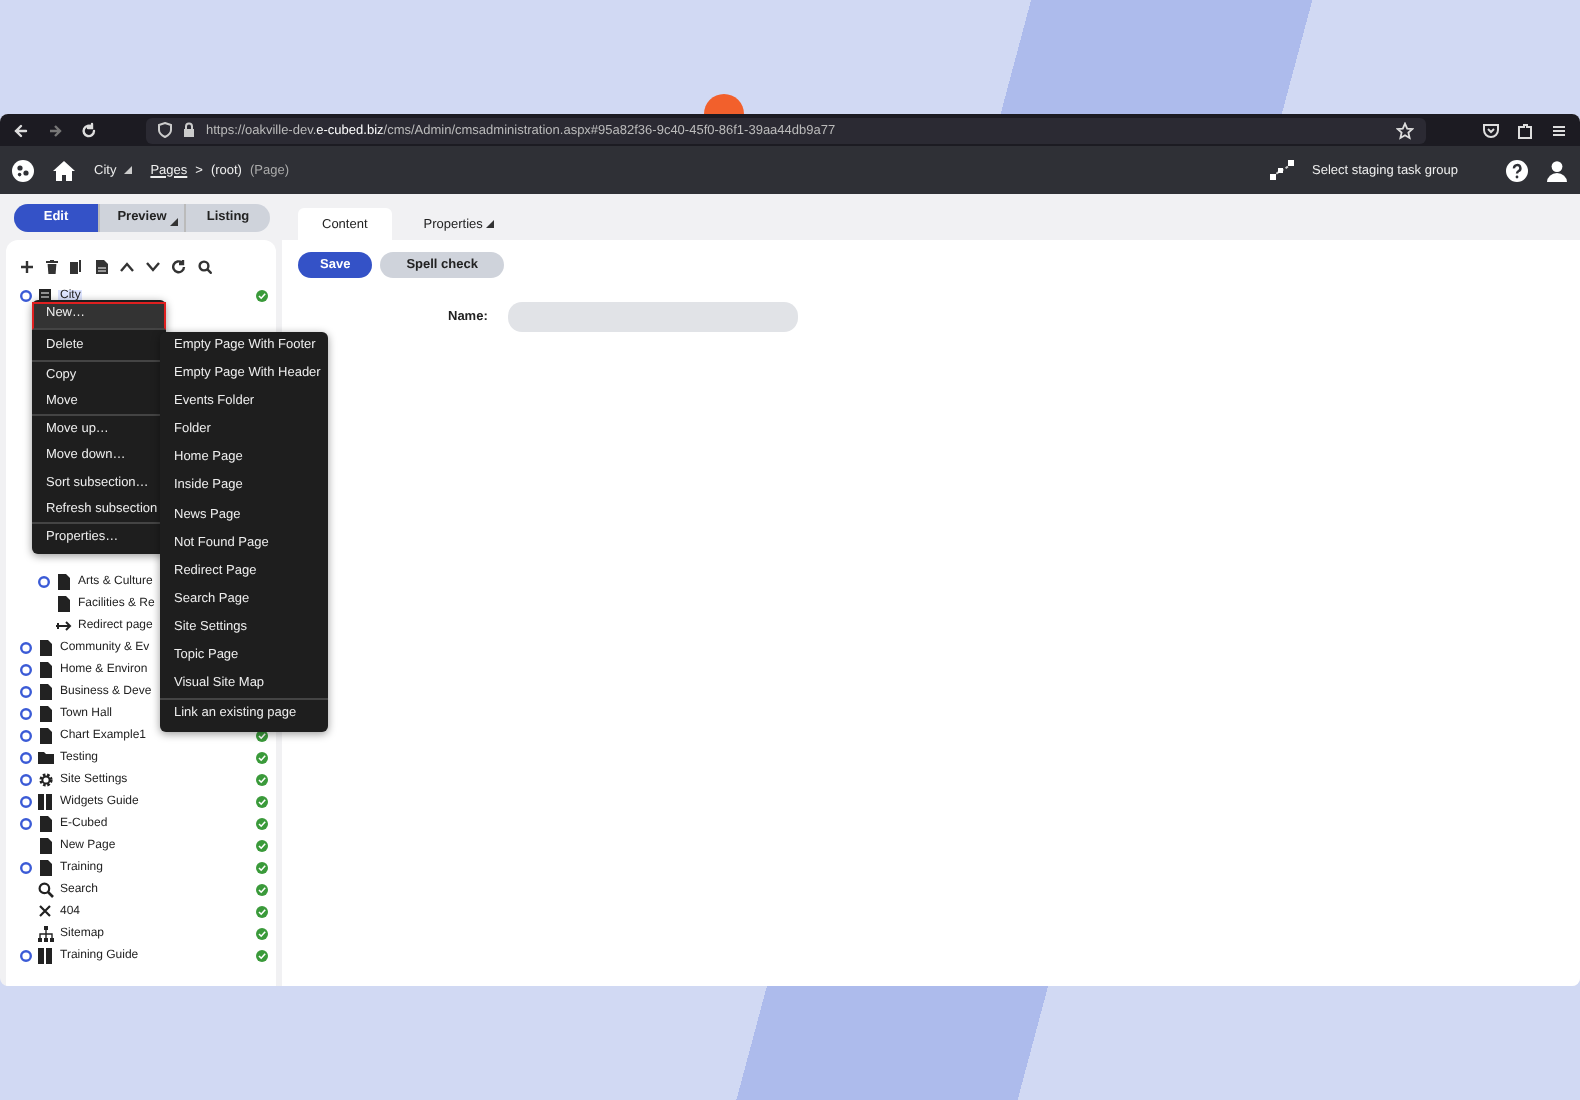 This screenshot has height=1100, width=1580. What do you see at coordinates (27, 266) in the screenshot?
I see `add-icon` at bounding box center [27, 266].